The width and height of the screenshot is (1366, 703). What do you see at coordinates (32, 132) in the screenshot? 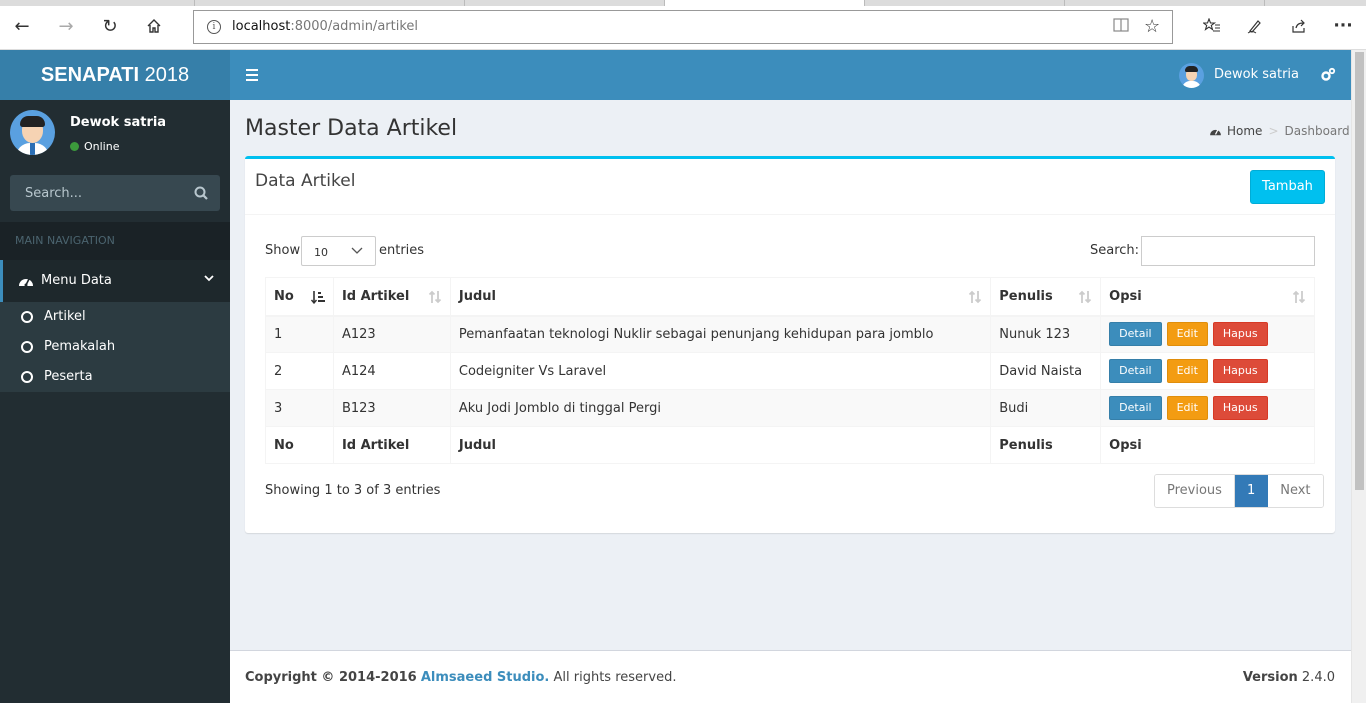
I see `avatar` at bounding box center [32, 132].